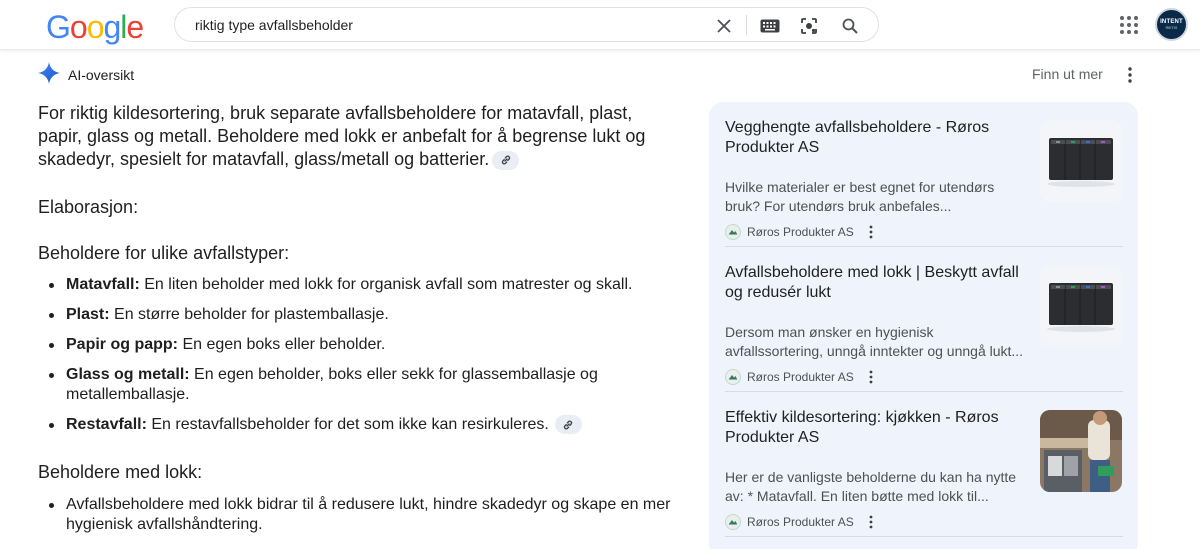  I want to click on apps-icon, so click(1129, 25).